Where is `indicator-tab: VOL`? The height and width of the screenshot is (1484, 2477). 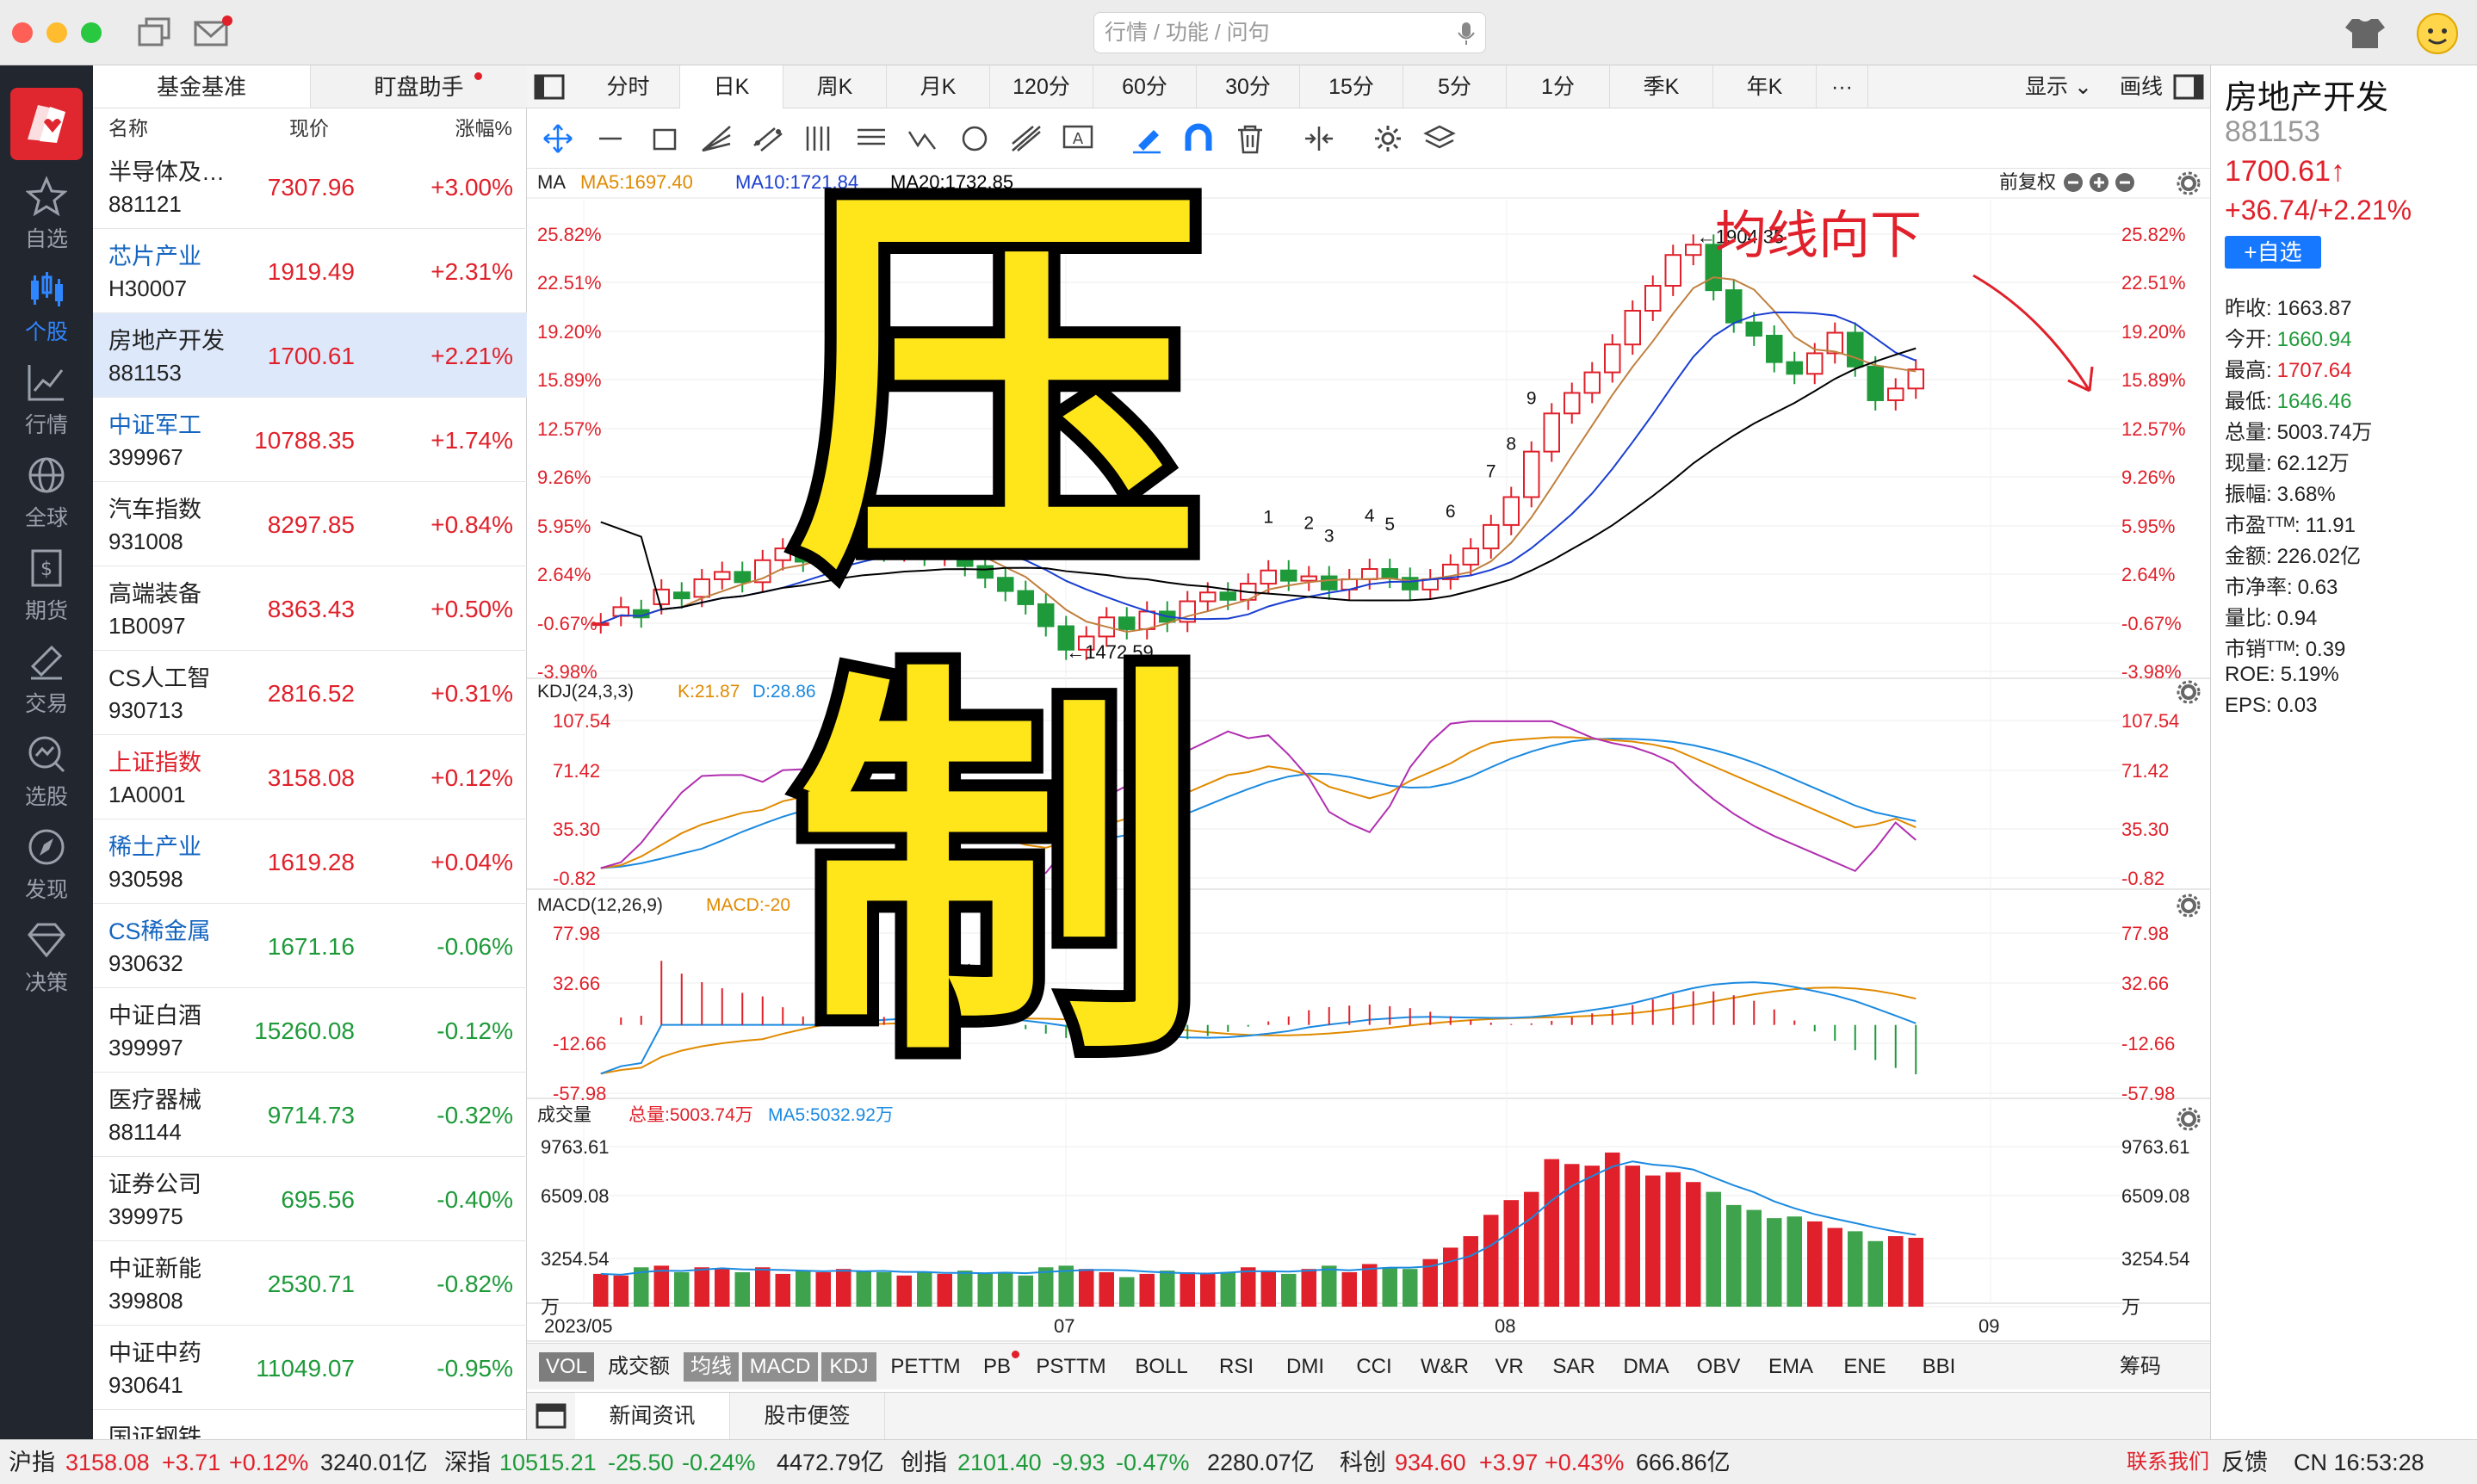 indicator-tab: VOL is located at coordinates (566, 1367).